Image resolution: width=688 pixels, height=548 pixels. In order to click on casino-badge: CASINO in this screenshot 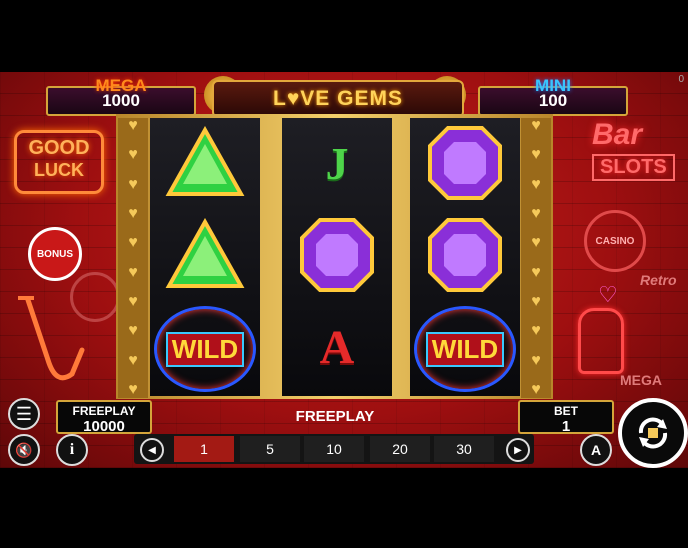, I will do `click(615, 241)`.